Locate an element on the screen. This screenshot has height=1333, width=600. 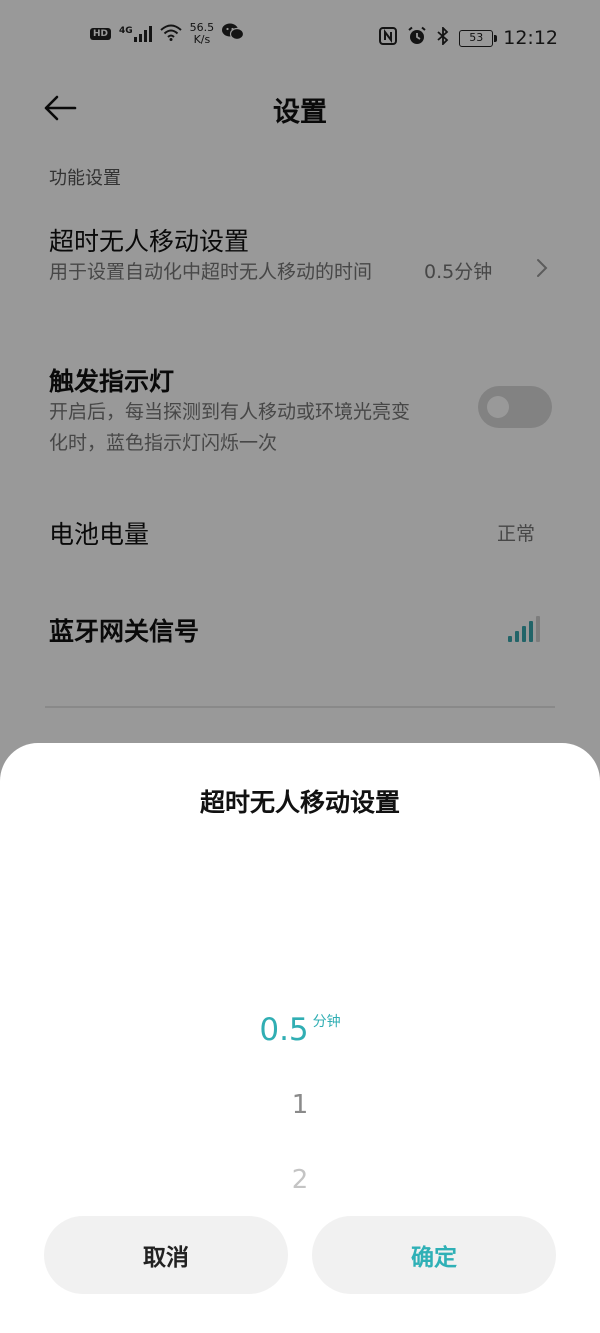
cancel-button: 取消 is located at coordinates (166, 1255).